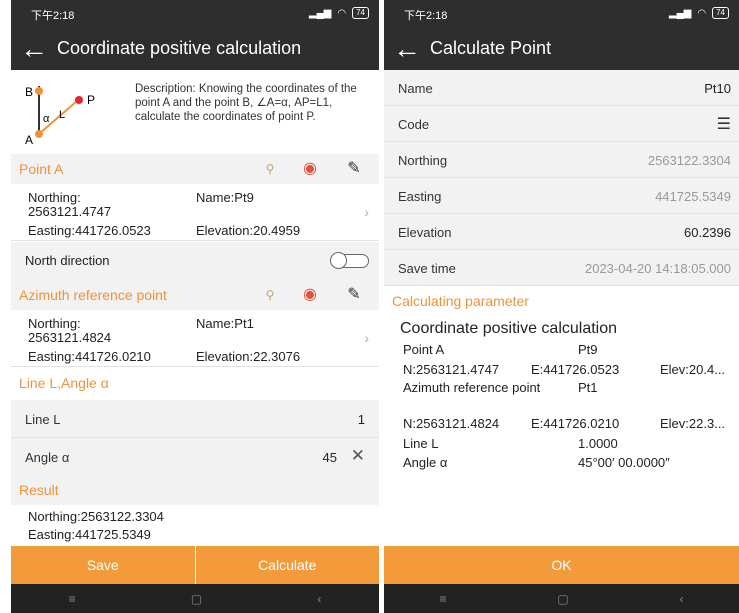 The width and height of the screenshot is (739, 613). Describe the element at coordinates (225, 197) in the screenshot. I see `point-a-name: Name:Pt9` at that location.